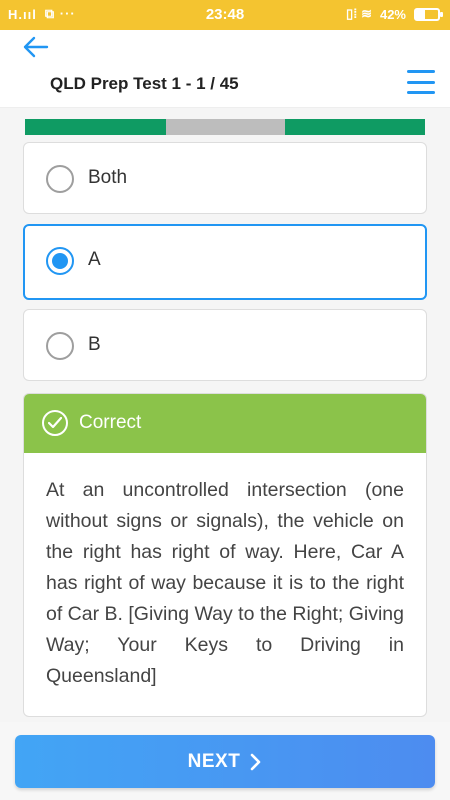  I want to click on battery-level, so click(421, 14).